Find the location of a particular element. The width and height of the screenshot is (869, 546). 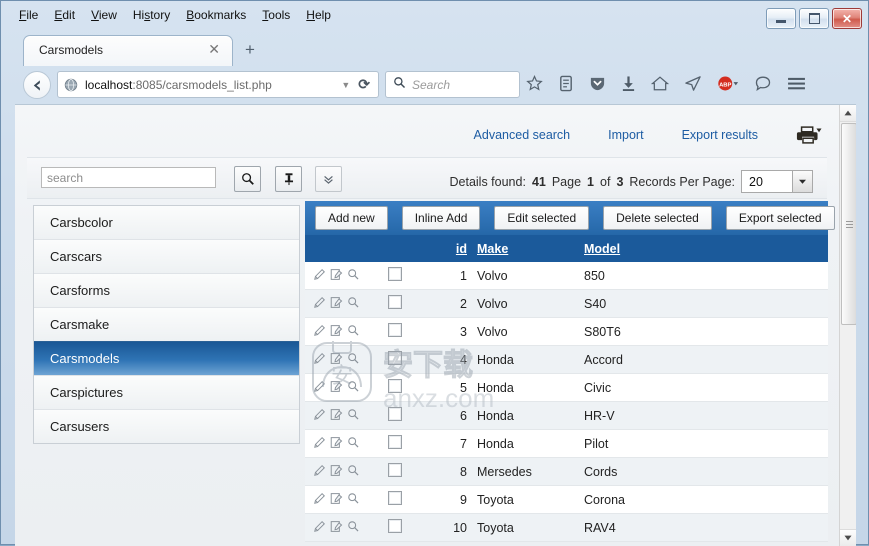

search-submit-button is located at coordinates (247, 179).